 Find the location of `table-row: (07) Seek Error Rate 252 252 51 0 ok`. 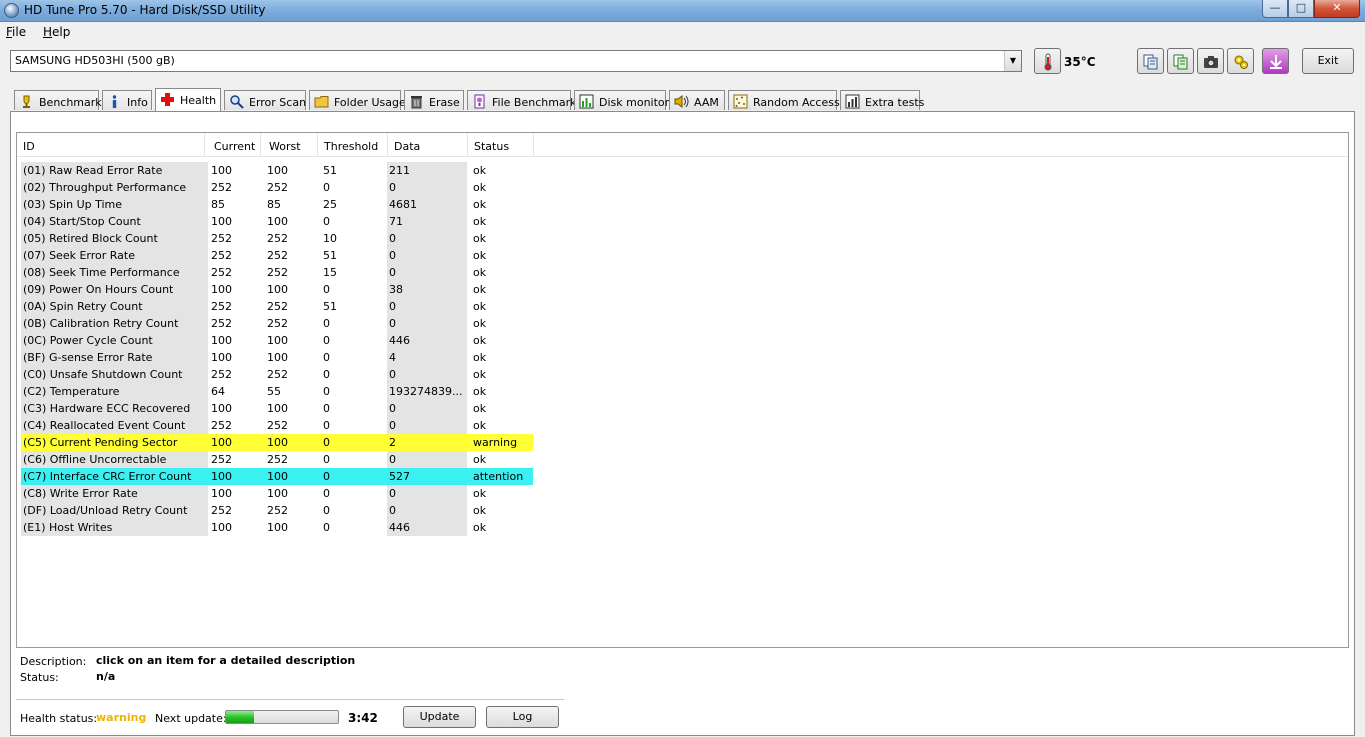

table-row: (07) Seek Error Rate 252 252 51 0 ok is located at coordinates (277, 255).